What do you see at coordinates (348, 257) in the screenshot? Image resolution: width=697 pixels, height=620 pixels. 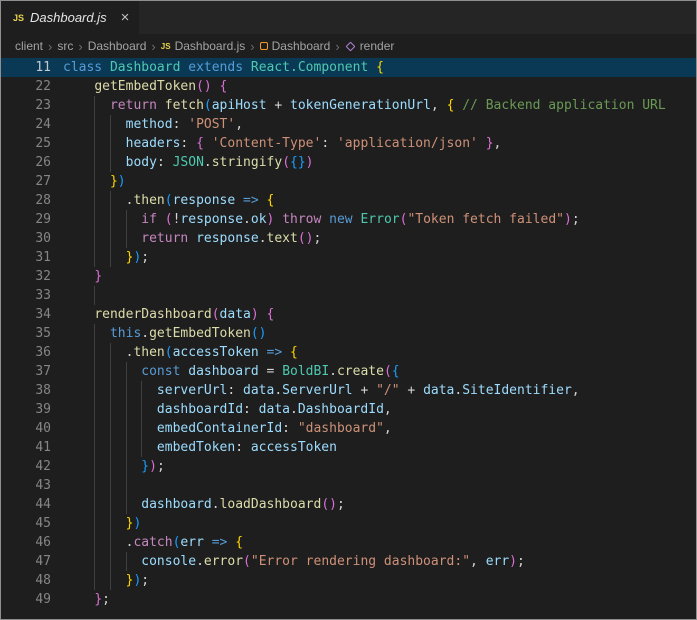 I see `code-line: 31 });` at bounding box center [348, 257].